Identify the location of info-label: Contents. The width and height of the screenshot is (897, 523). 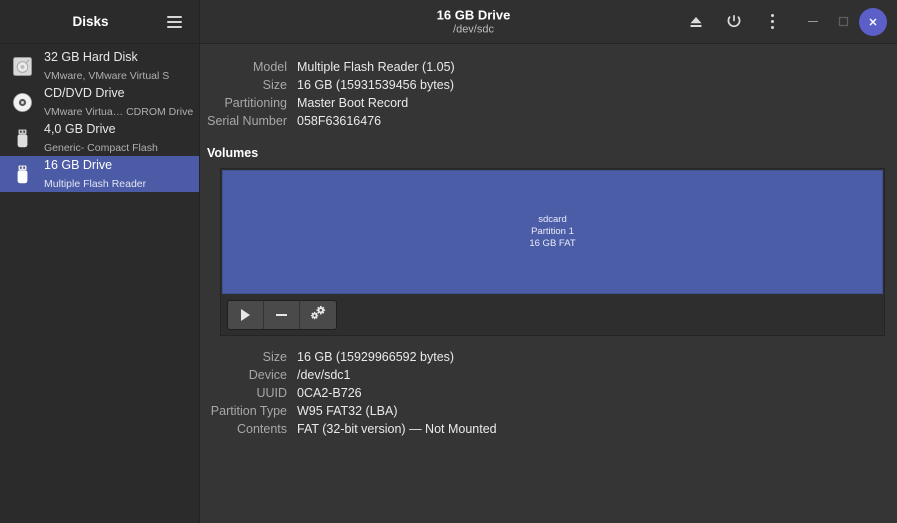
(261, 429).